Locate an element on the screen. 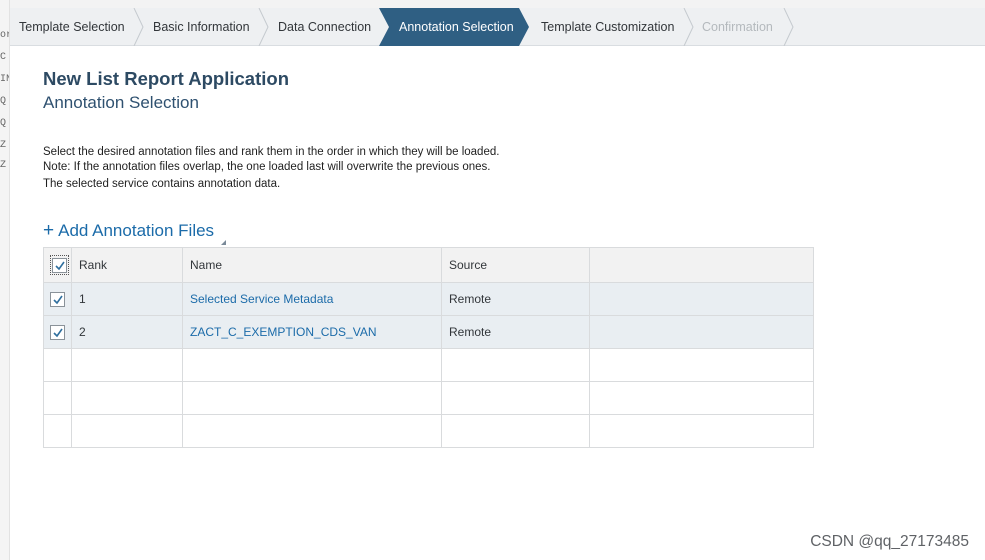 The image size is (985, 560). menu-corner-icon is located at coordinates (224, 242).